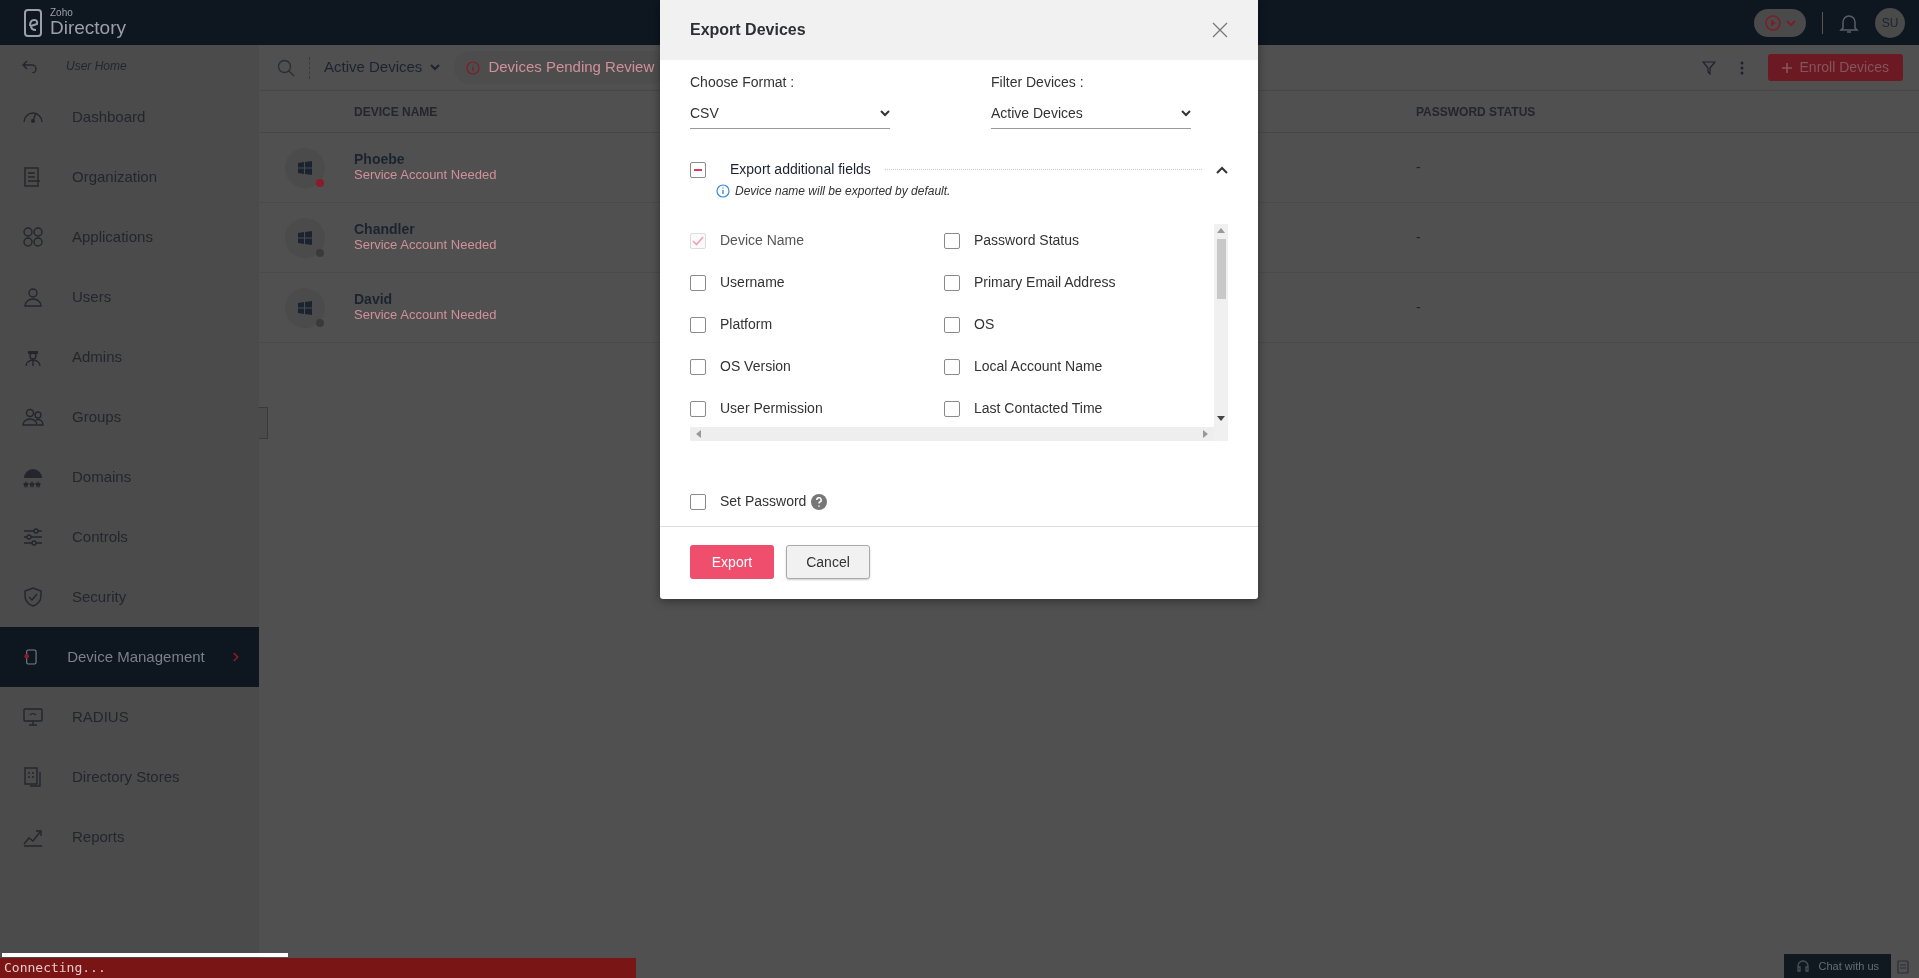 The image size is (1919, 978). Describe the element at coordinates (952, 434) in the screenshot. I see `horizontal-scrollbar` at that location.